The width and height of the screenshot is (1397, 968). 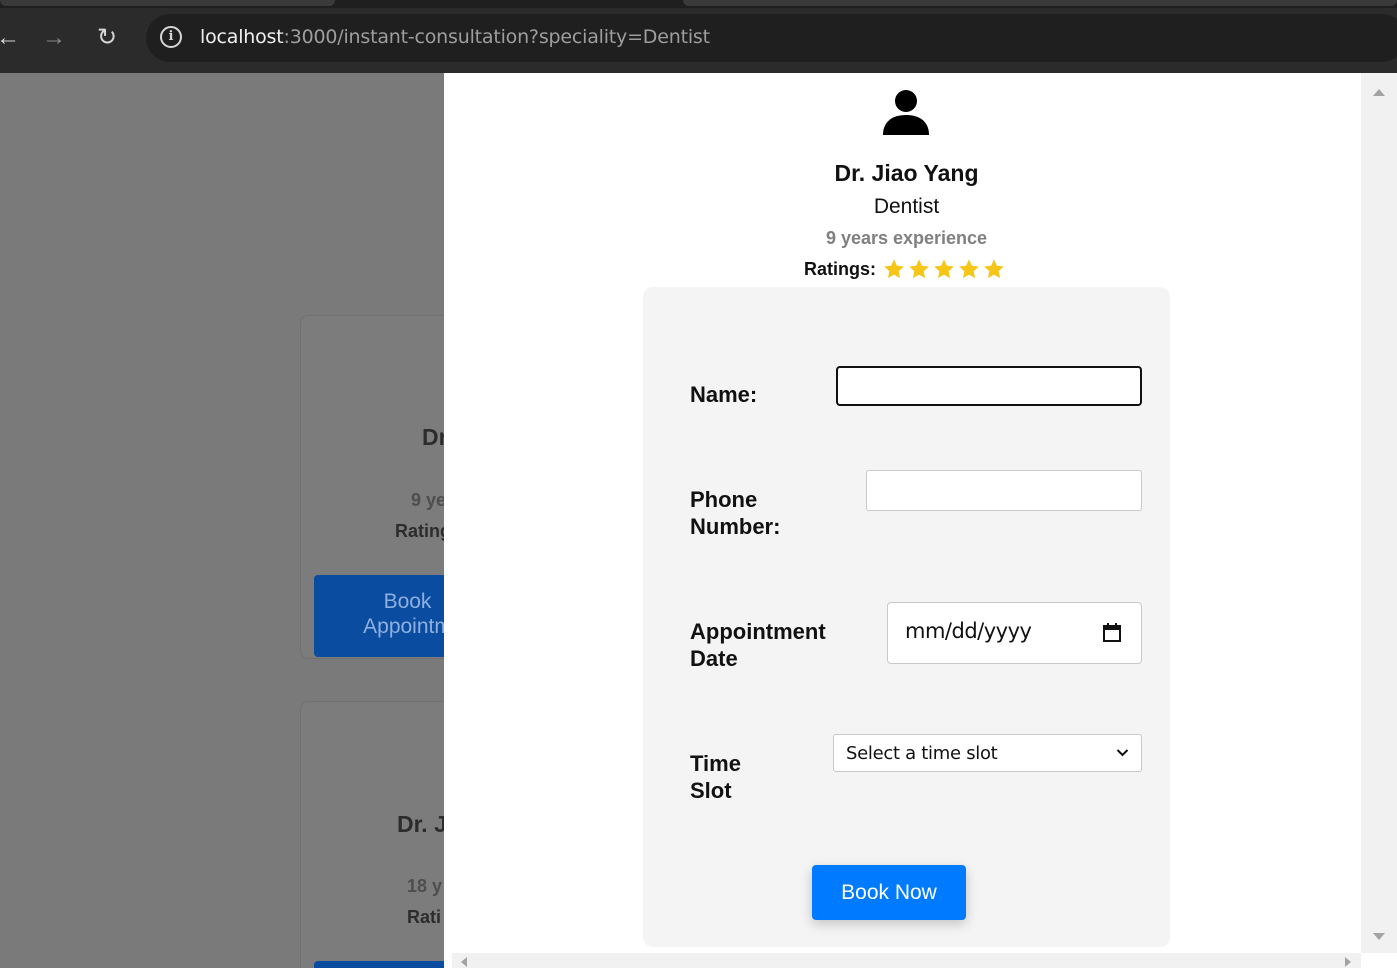 I want to click on tab-strip, so click(x=698, y=4).